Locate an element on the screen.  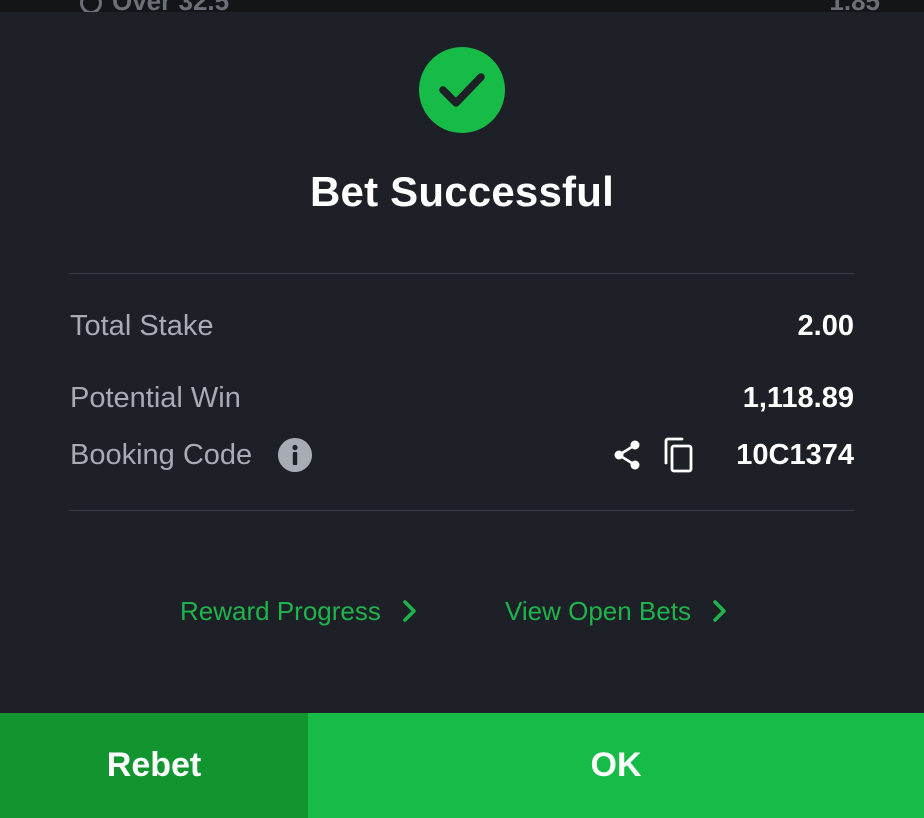
potential-win-row: Potential Win 1,118.89 is located at coordinates (462, 398).